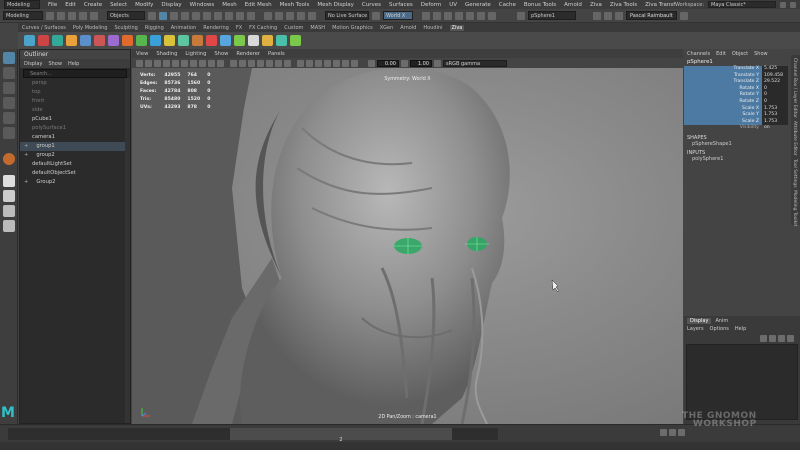 The image size is (800, 450). What do you see at coordinates (242, 63) in the screenshot?
I see `smooth-shade-icon` at bounding box center [242, 63].